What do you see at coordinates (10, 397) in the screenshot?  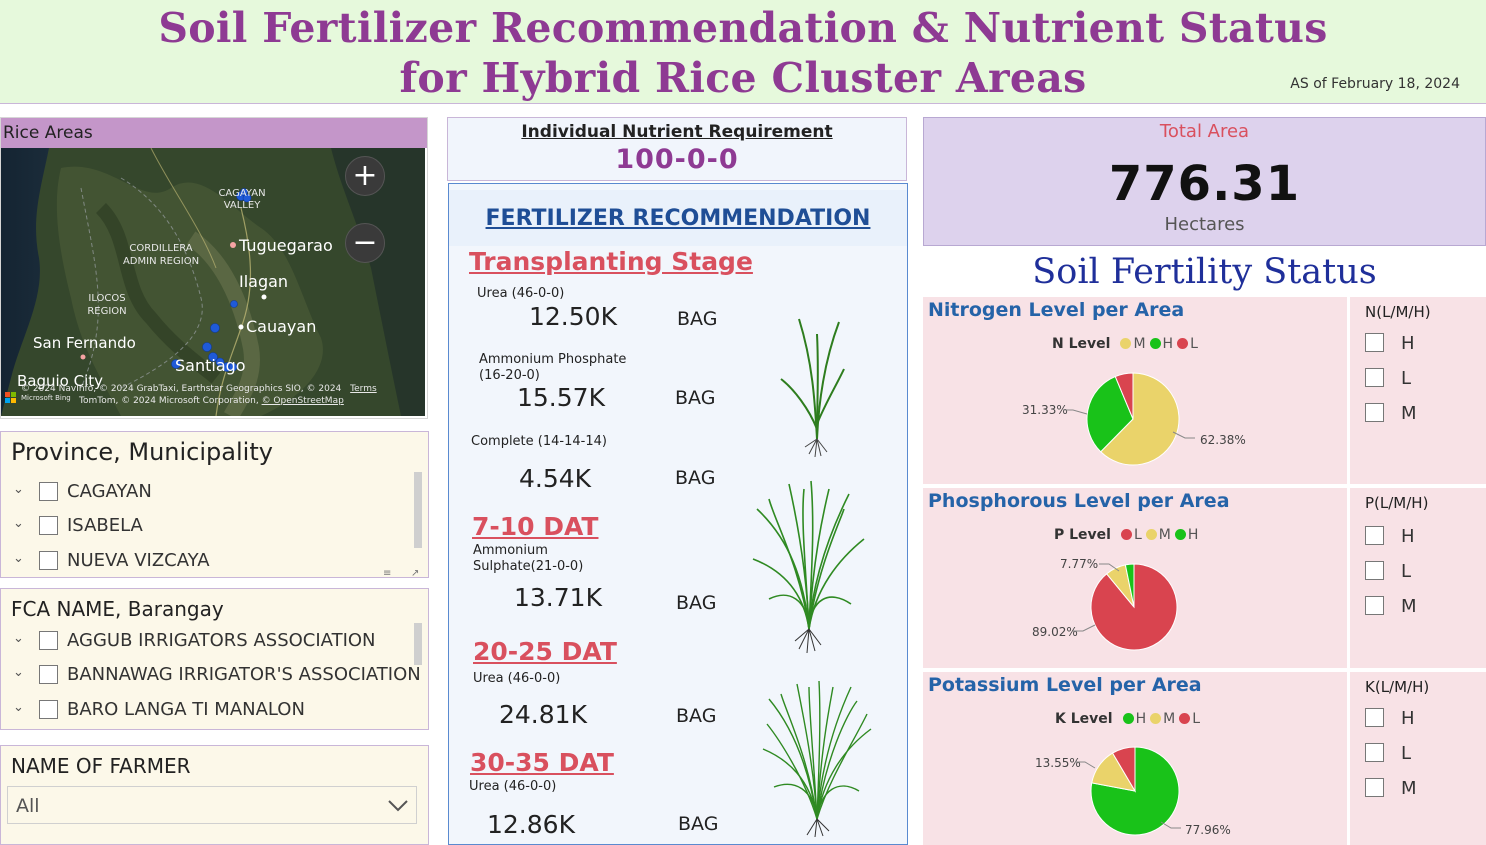 I see `bing-logo-icon` at bounding box center [10, 397].